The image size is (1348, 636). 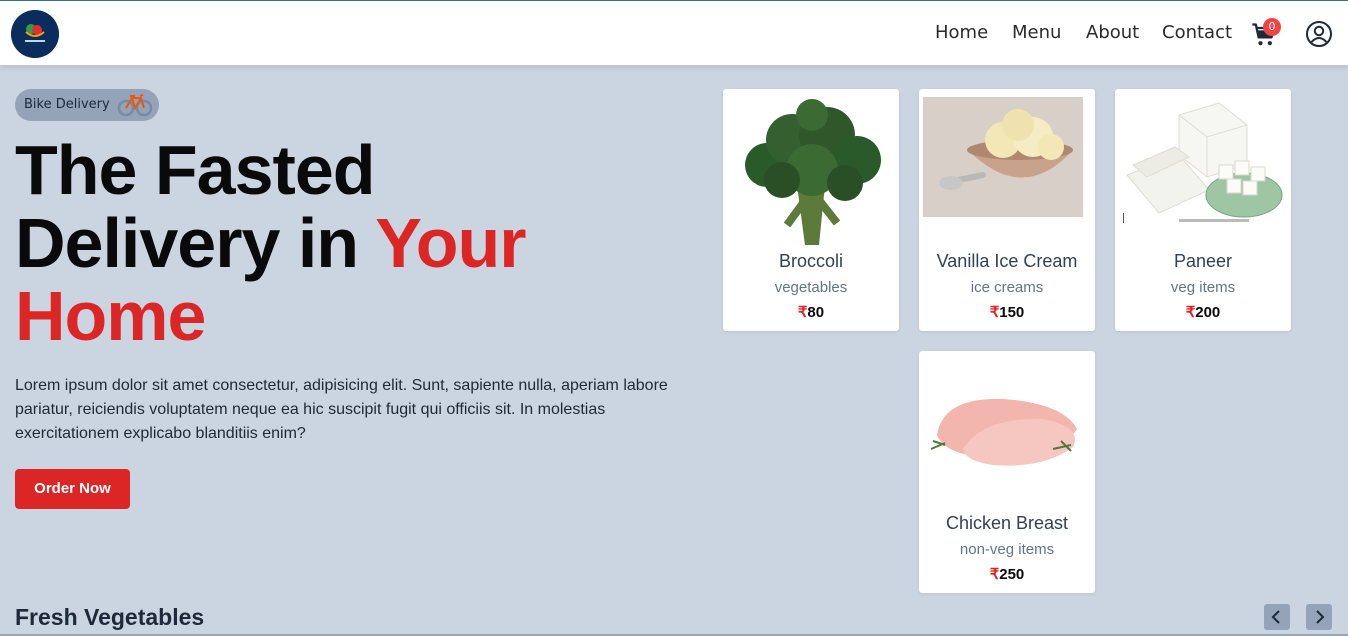 What do you see at coordinates (1203, 287) in the screenshot?
I see `card-category: veg items` at bounding box center [1203, 287].